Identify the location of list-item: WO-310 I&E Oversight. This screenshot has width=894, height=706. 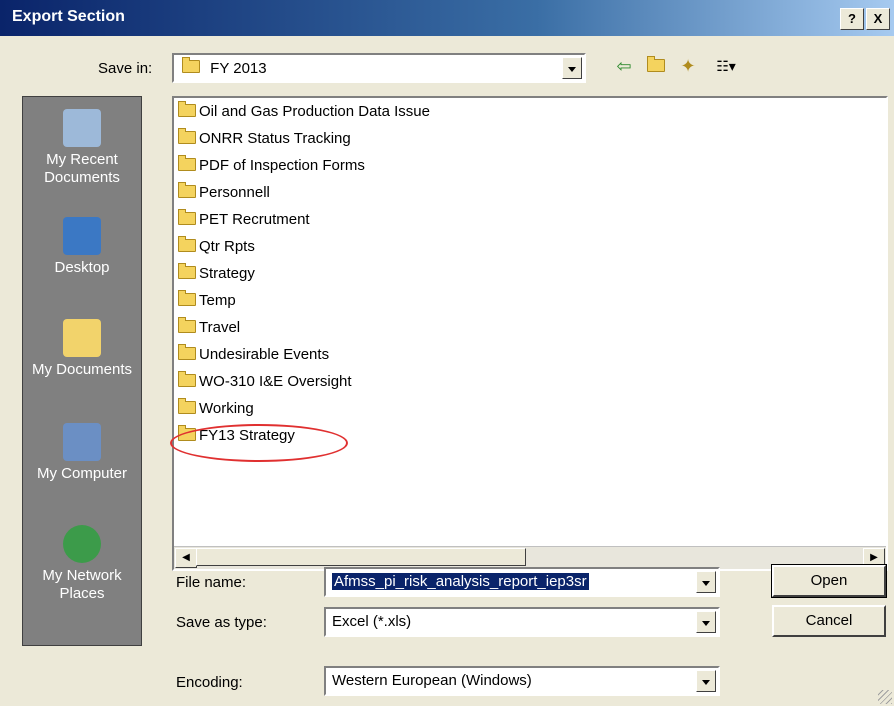
(265, 384).